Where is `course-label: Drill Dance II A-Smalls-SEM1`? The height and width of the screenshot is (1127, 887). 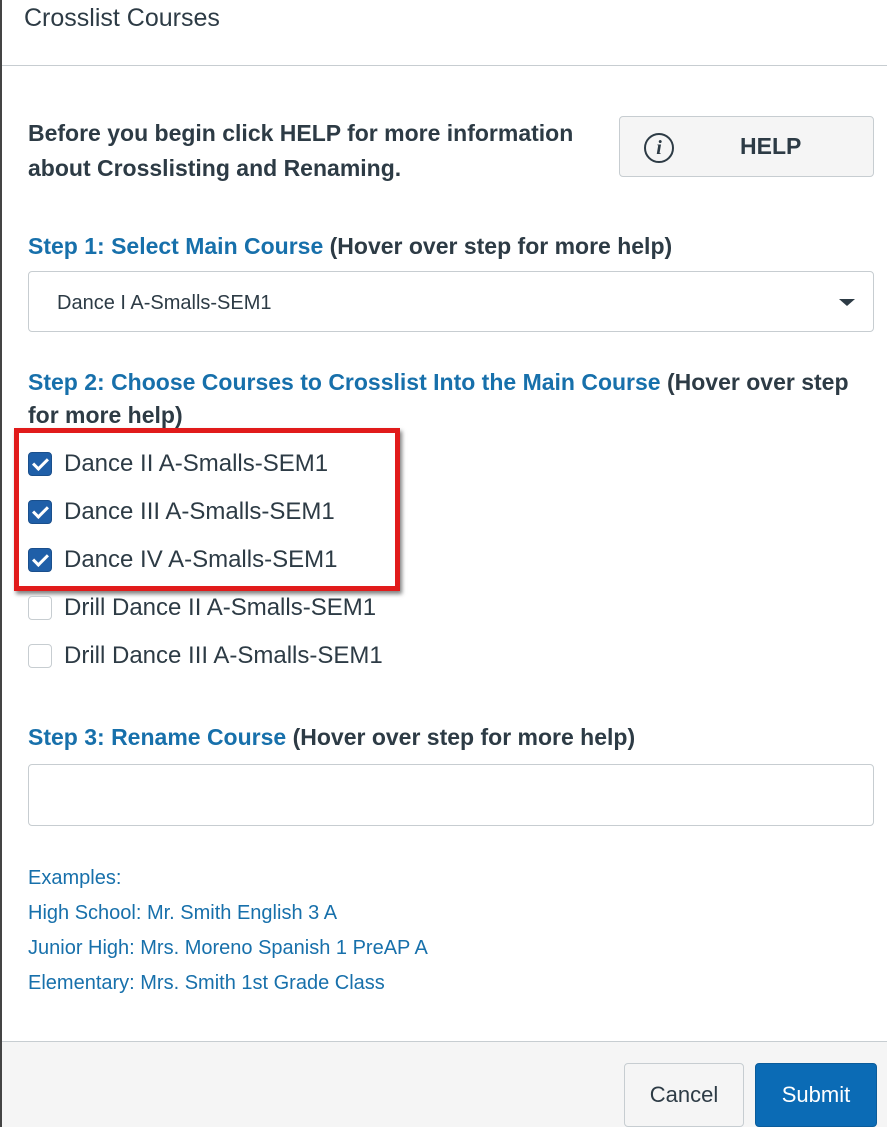
course-label: Drill Dance II A-Smalls-SEM1 is located at coordinates (220, 607).